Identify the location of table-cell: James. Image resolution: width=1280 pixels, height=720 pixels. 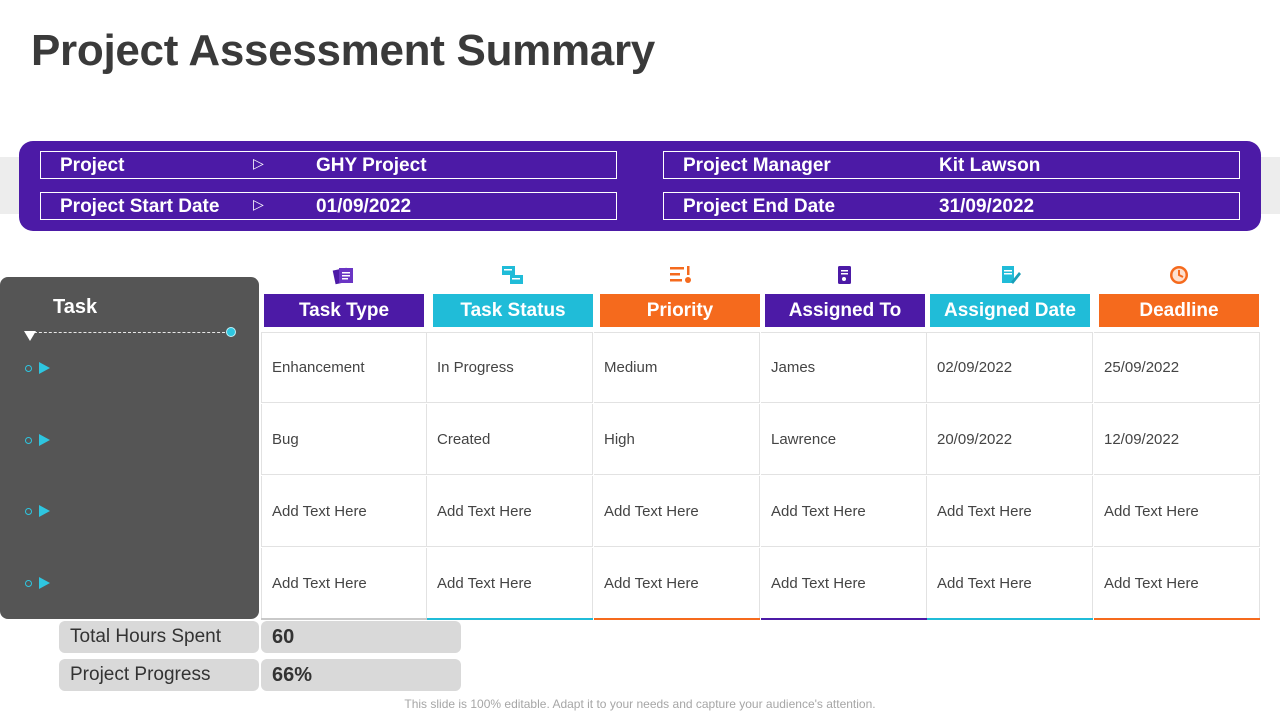
(844, 367).